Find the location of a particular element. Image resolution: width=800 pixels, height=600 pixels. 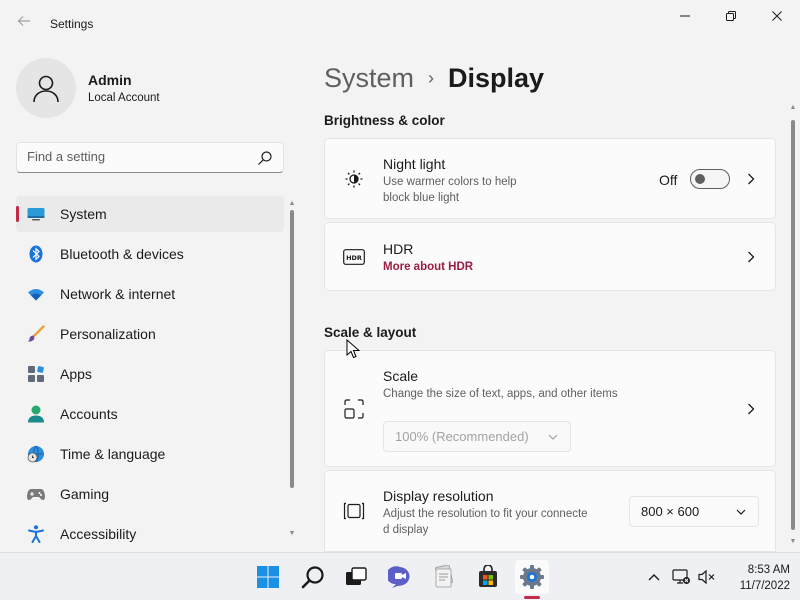

taskbar-search-button is located at coordinates (313, 577).